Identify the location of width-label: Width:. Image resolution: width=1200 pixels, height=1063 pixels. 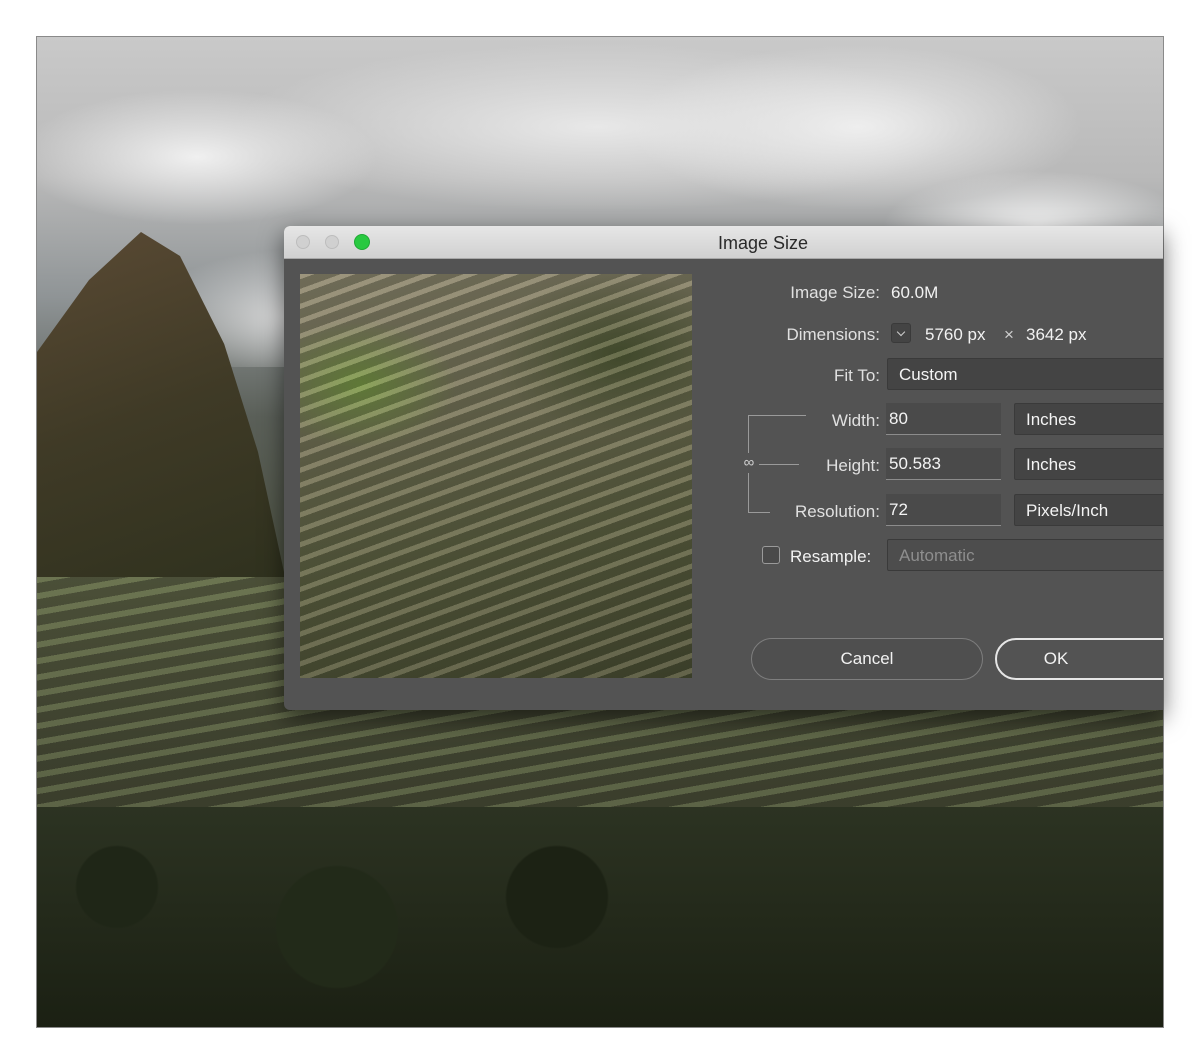
(855, 420).